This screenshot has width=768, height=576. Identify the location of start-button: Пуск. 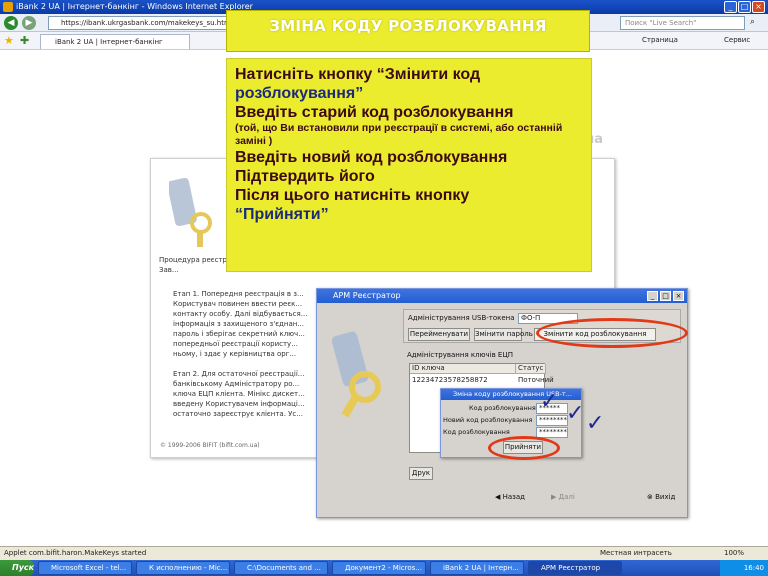
(17, 568).